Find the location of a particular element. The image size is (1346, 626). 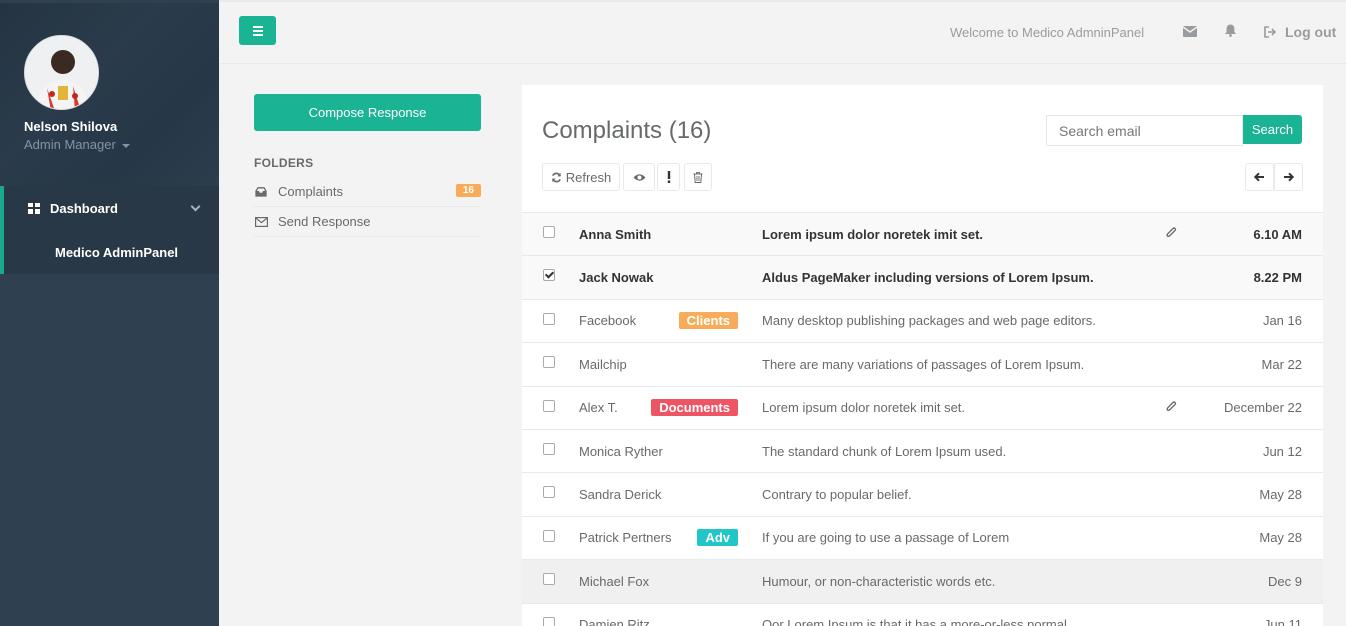

sidebar-subitem-medico: Medico AdminPanel is located at coordinates (111, 252).